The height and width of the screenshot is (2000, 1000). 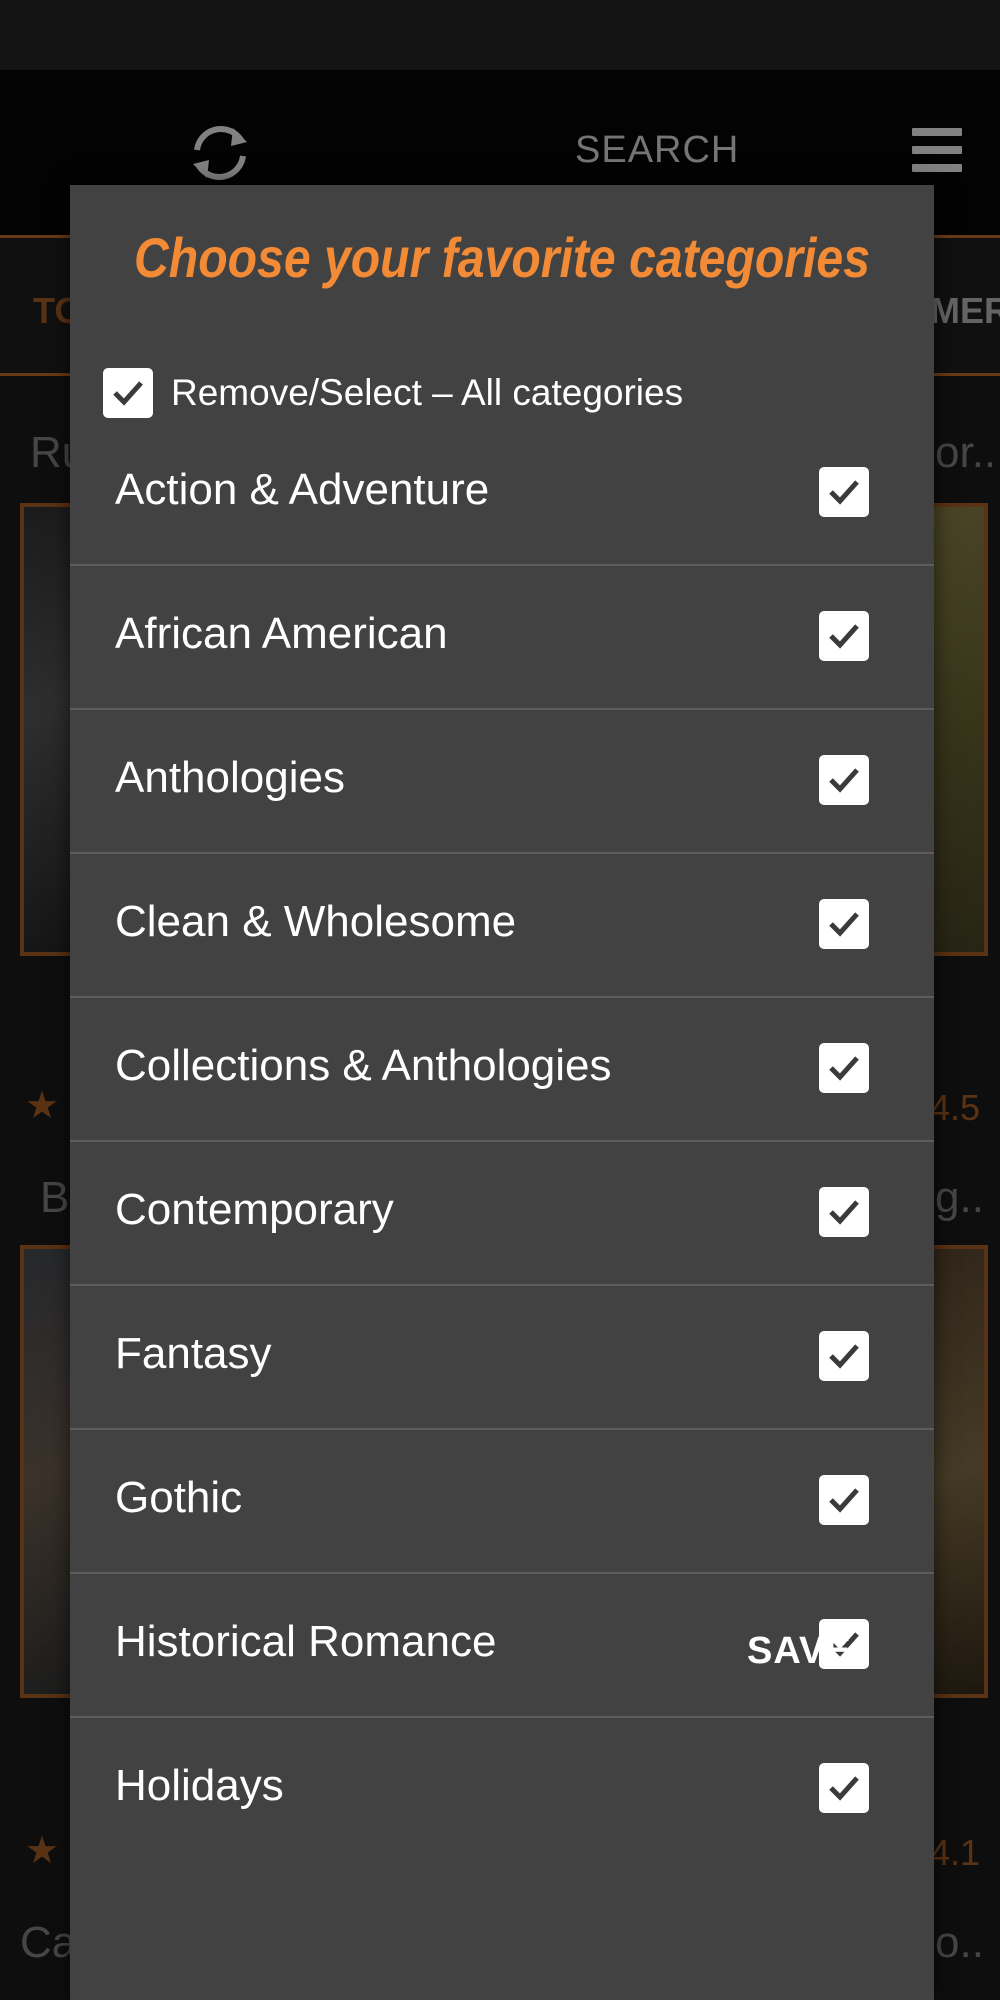 I want to click on category-row: Fantasy, so click(x=502, y=1358).